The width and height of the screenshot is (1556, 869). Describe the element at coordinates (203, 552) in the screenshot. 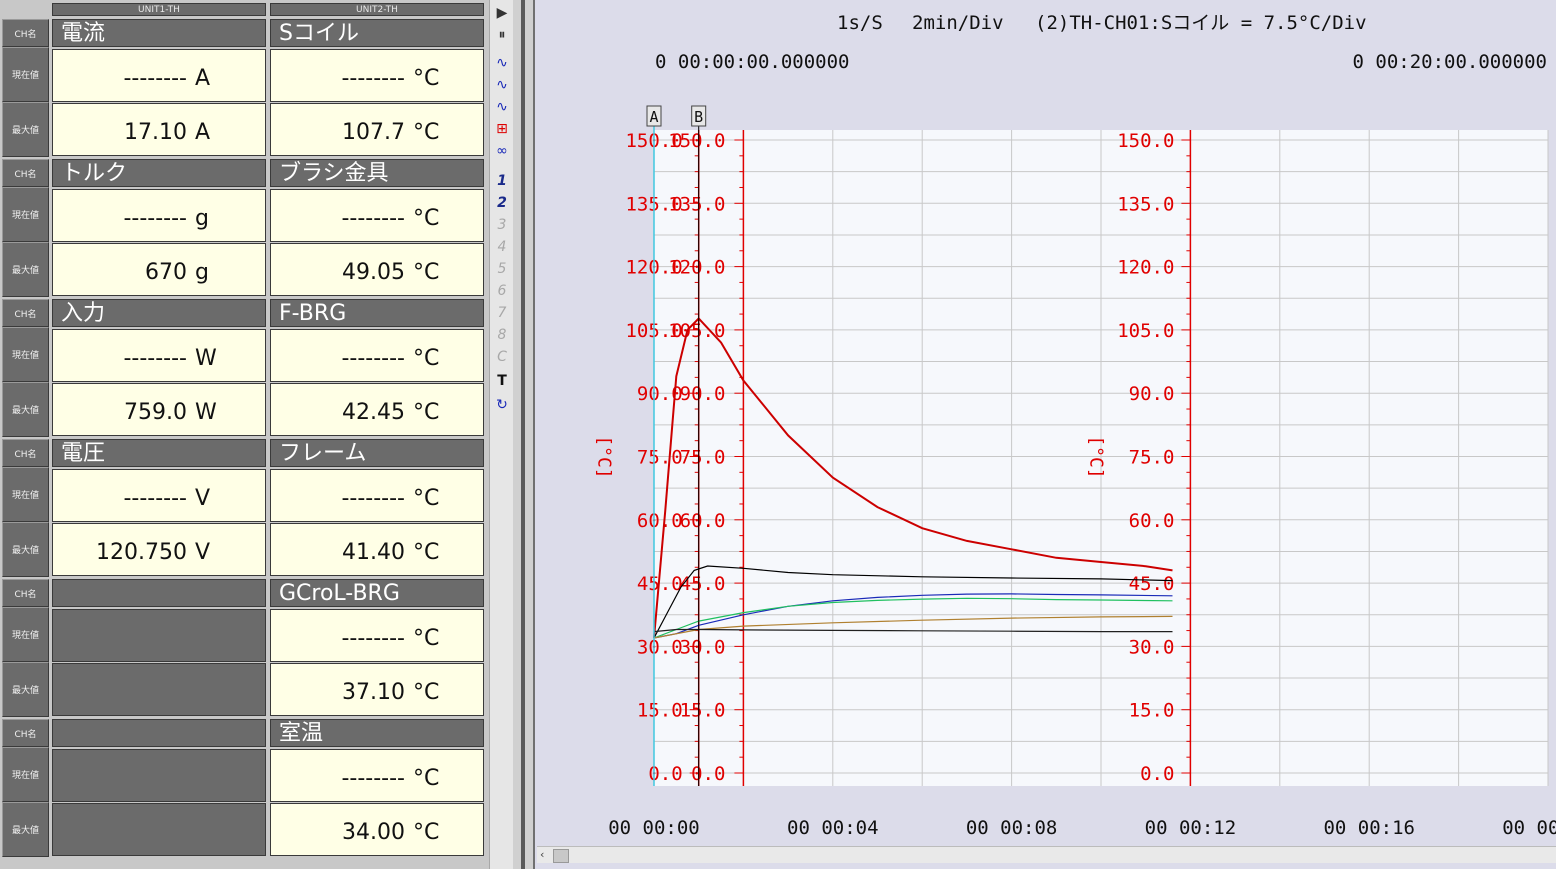

I see `max-unit: V` at that location.